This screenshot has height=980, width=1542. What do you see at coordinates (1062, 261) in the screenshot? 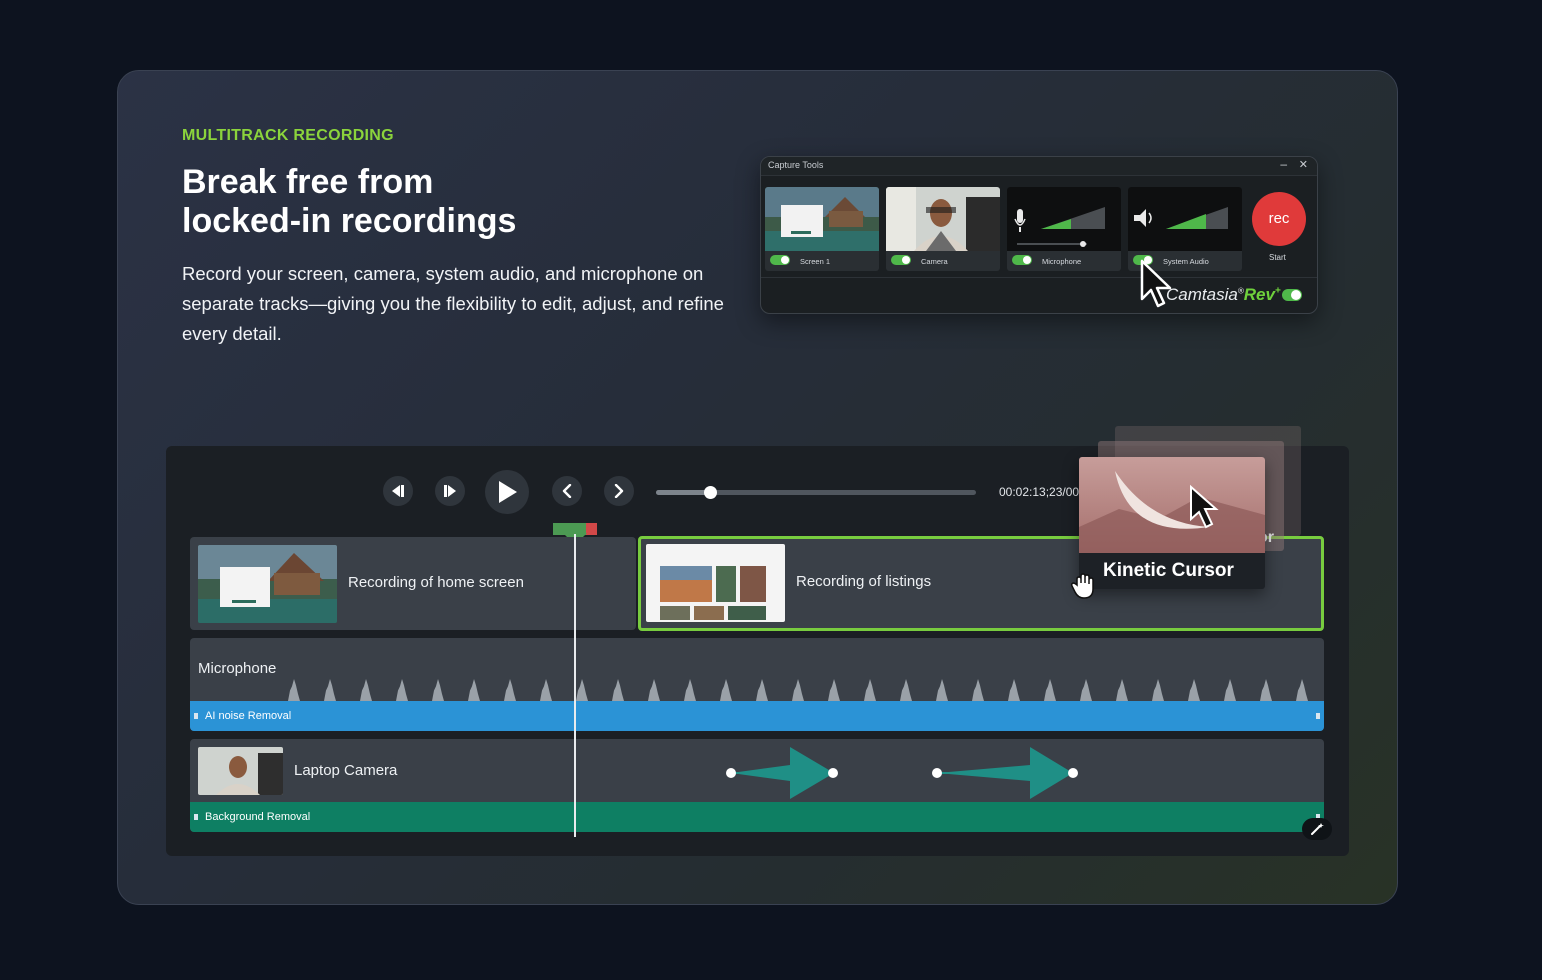
I see `microphone-tile-label: Microphone` at bounding box center [1062, 261].